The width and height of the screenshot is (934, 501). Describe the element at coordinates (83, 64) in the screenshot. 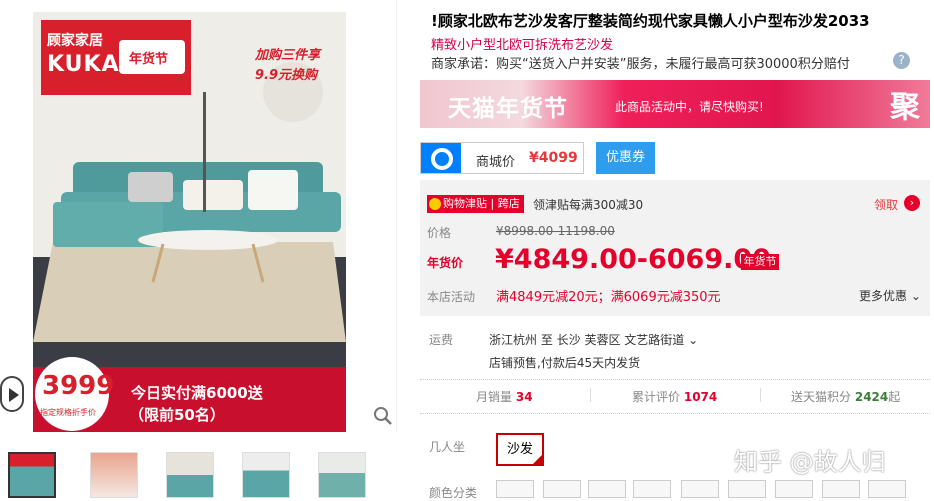

I see `brand-en: KUKA` at that location.